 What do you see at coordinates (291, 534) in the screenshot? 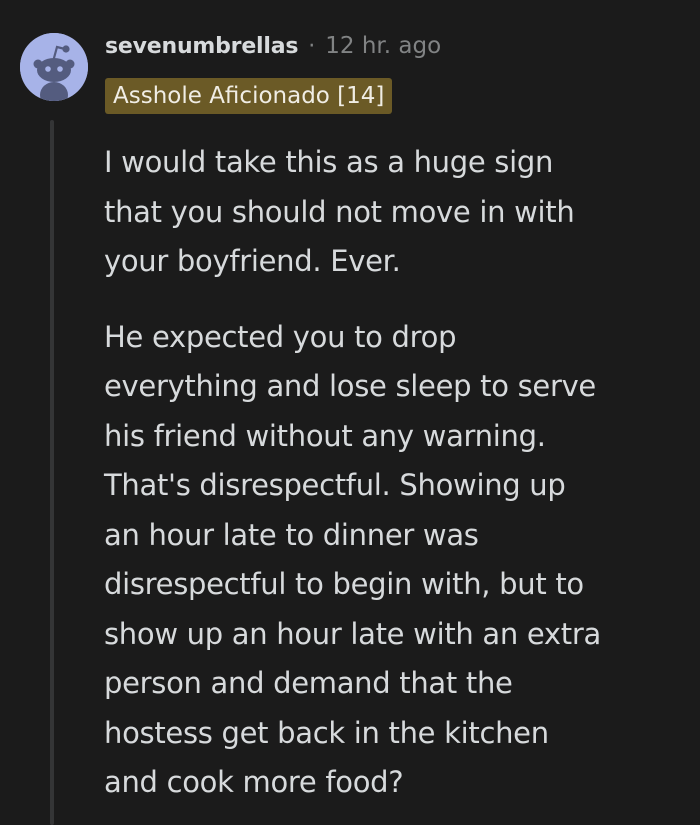
I see `comment-text-line: an hour late to dinner was` at bounding box center [291, 534].